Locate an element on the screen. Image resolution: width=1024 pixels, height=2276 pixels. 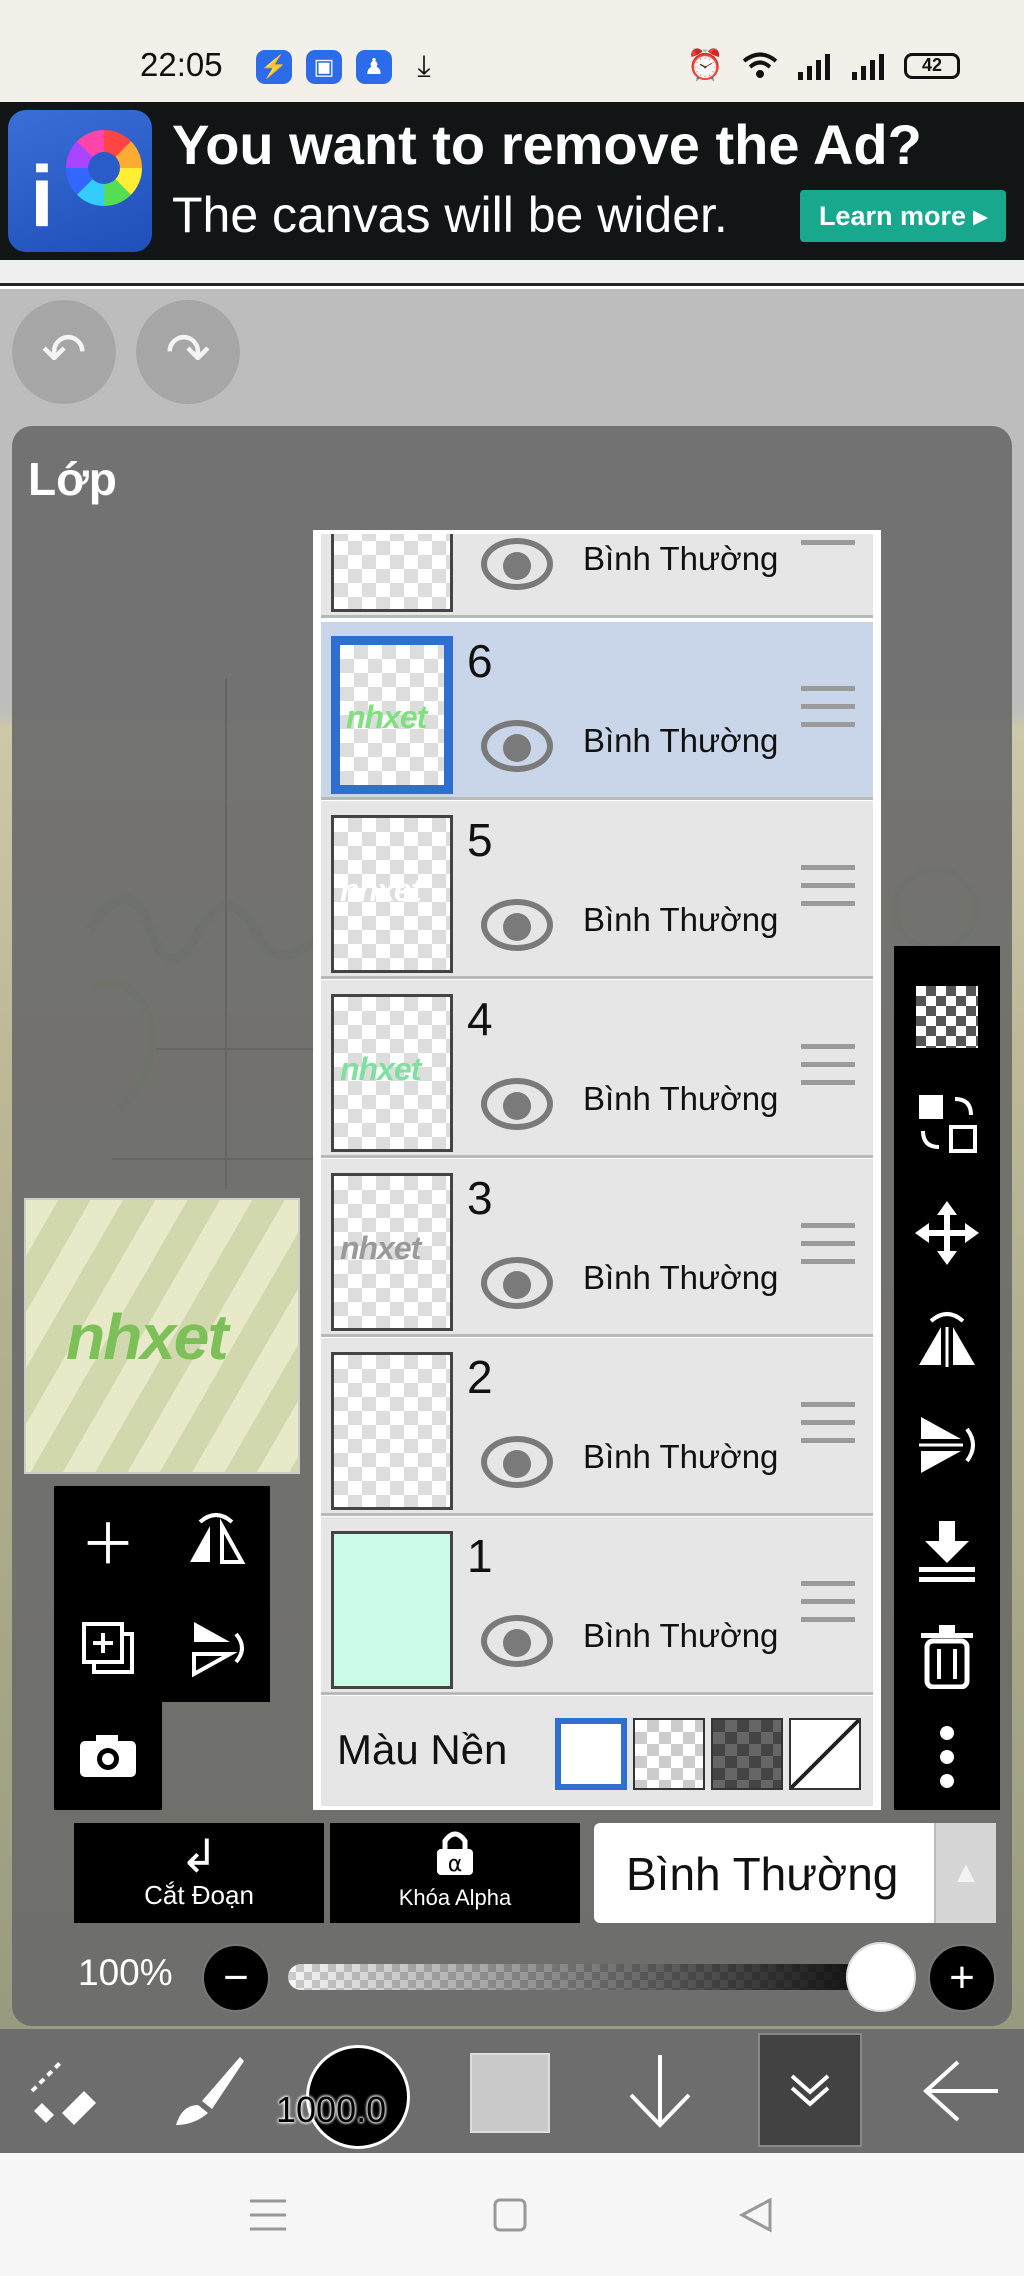
rotate-flip-vertical-button is located at coordinates (947, 1445).